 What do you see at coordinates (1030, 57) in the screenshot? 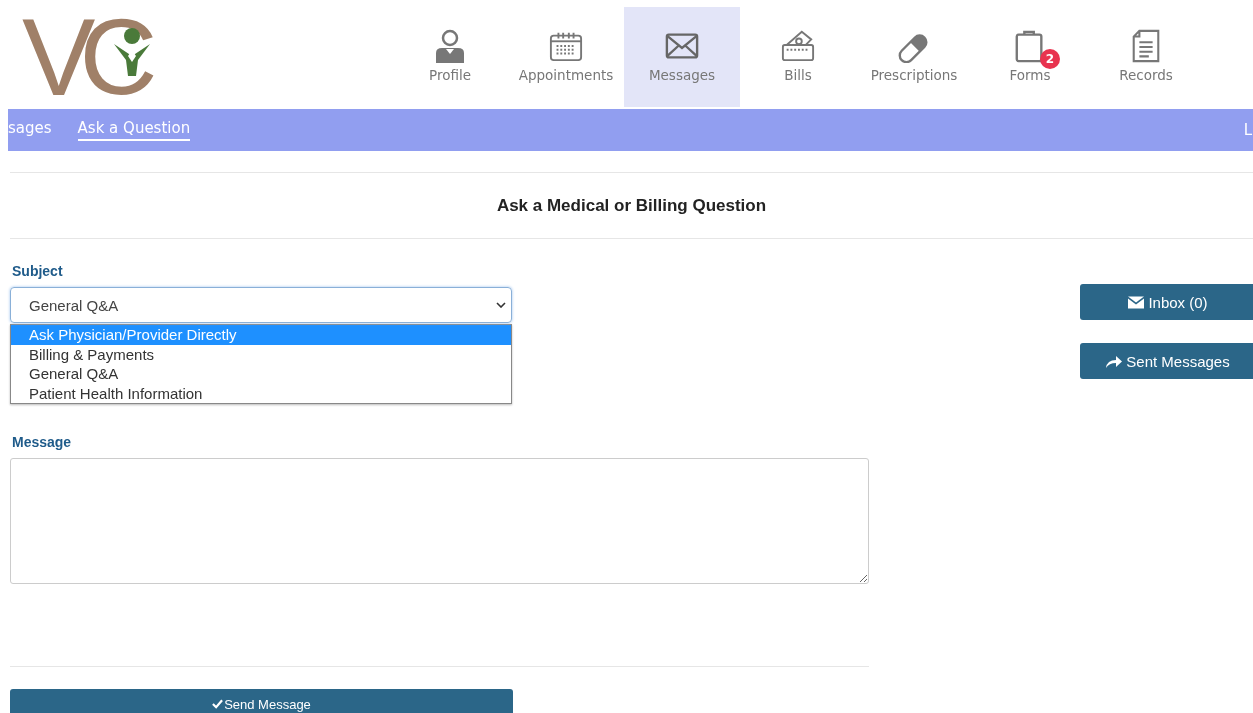
I see `nav-tab: 2 Forms` at bounding box center [1030, 57].